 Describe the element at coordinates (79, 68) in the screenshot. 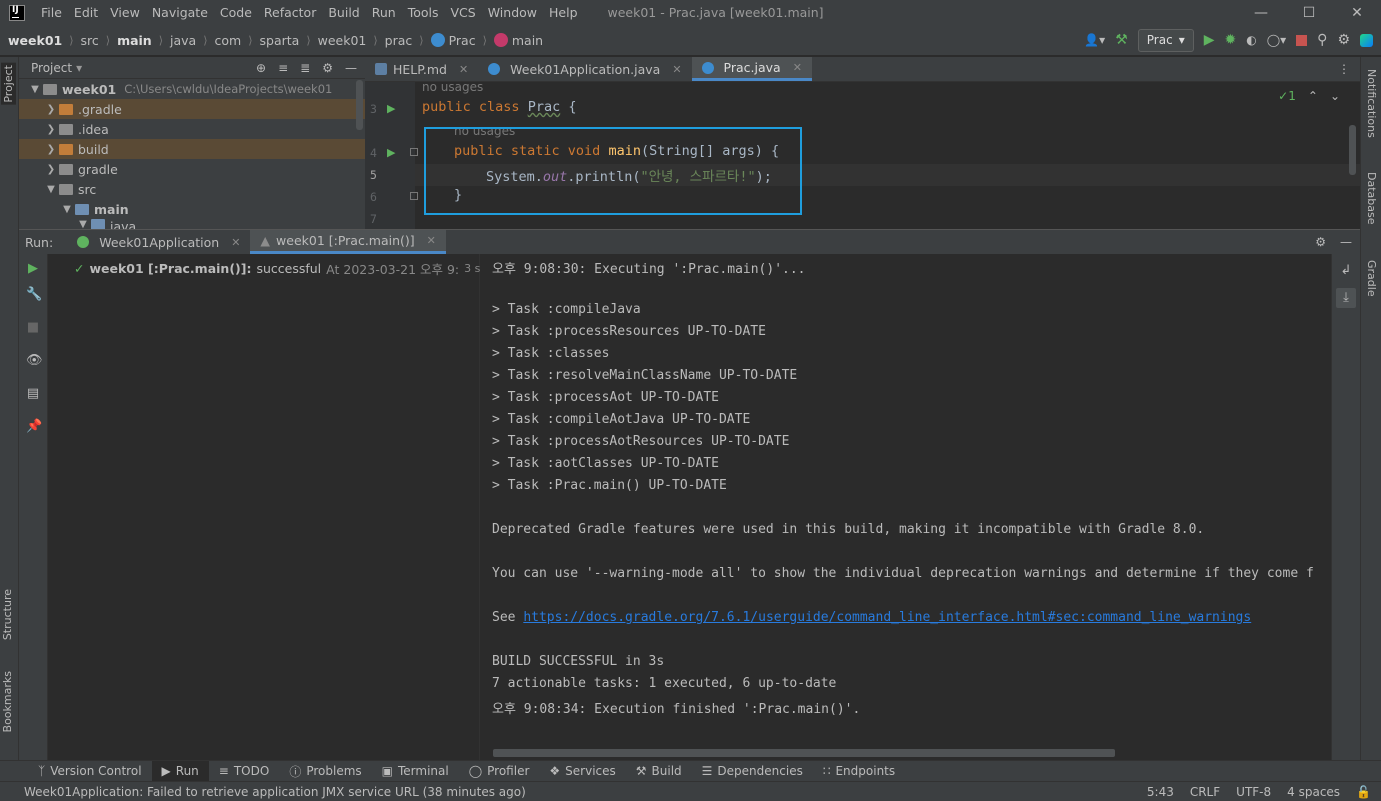

I see `chevron-down-icon: ▾` at that location.